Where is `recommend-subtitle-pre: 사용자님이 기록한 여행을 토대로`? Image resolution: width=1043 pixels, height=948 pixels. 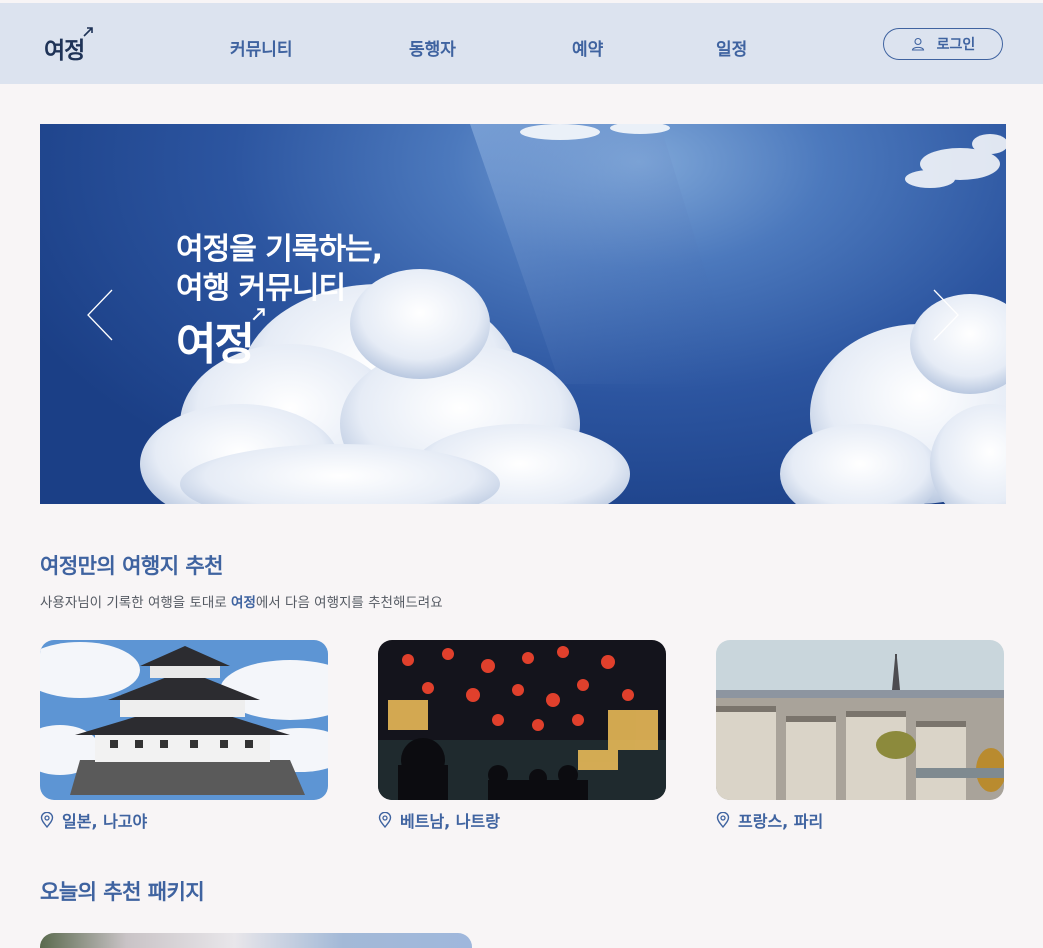
recommend-subtitle-pre: 사용자님이 기록한 여행을 토대로 is located at coordinates (136, 603).